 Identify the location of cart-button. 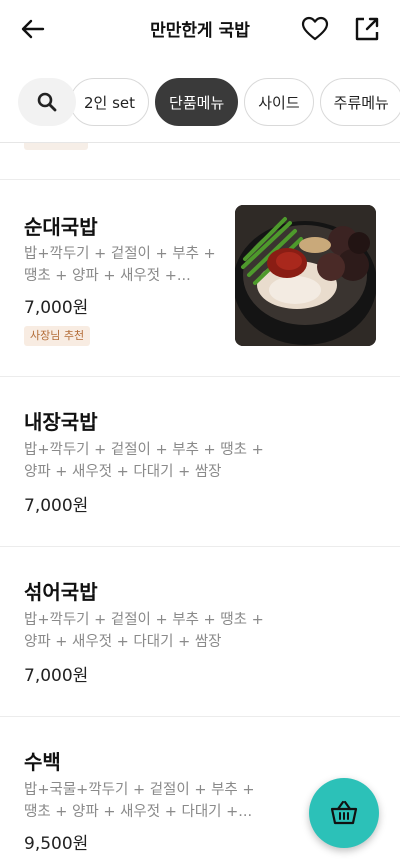
(344, 813).